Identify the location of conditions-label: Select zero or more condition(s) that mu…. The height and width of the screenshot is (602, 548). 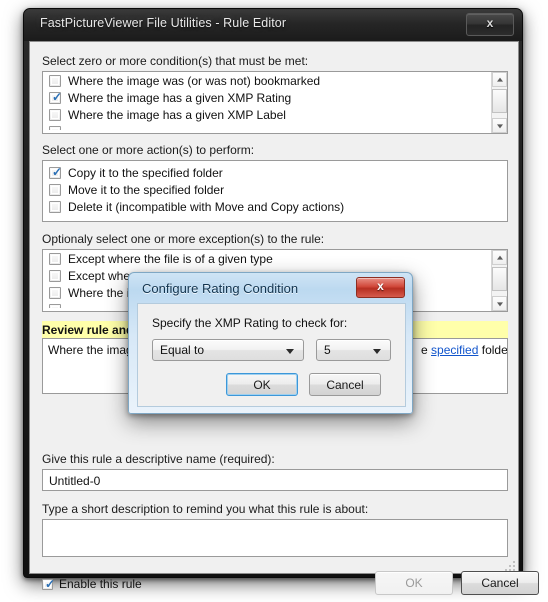
(175, 61).